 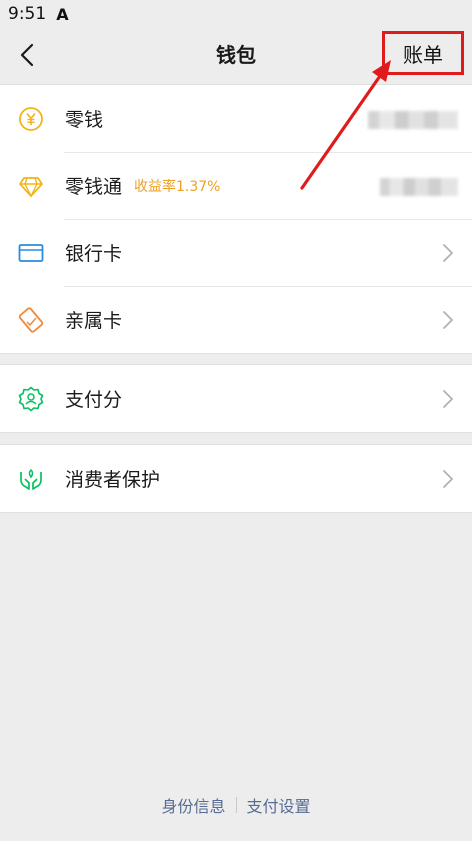 What do you see at coordinates (94, 400) in the screenshot?
I see `row-label: 支付分` at bounding box center [94, 400].